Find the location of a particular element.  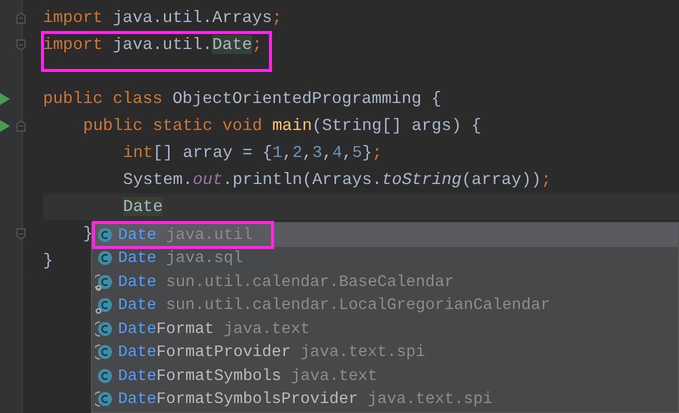

completion-item: DateFormatProvider java.text.spi is located at coordinates (385, 352).